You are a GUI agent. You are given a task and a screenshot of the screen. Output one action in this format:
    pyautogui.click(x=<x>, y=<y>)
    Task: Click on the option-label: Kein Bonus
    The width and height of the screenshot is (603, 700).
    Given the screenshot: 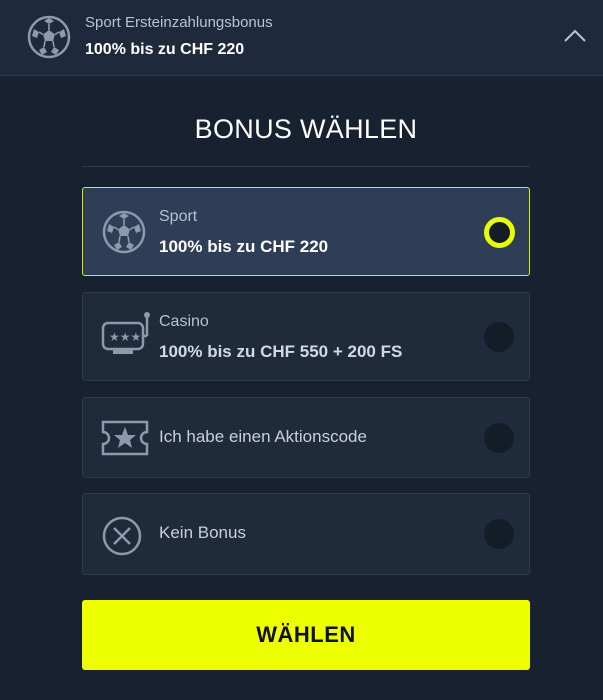 What is the action you would take?
    pyautogui.click(x=202, y=532)
    